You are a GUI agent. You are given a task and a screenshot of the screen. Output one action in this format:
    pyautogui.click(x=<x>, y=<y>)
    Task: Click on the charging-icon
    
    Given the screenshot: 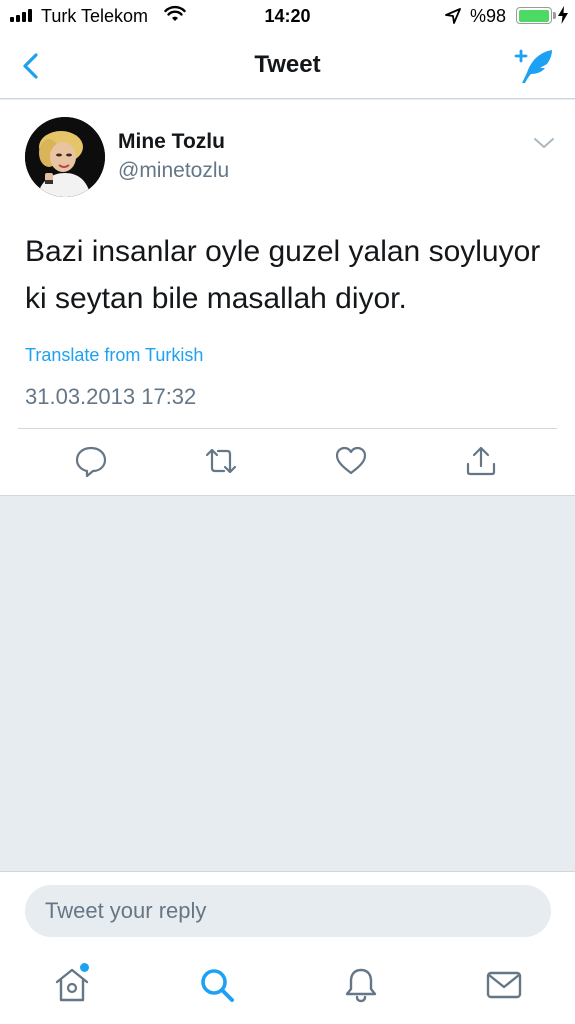 What is the action you would take?
    pyautogui.click(x=563, y=15)
    